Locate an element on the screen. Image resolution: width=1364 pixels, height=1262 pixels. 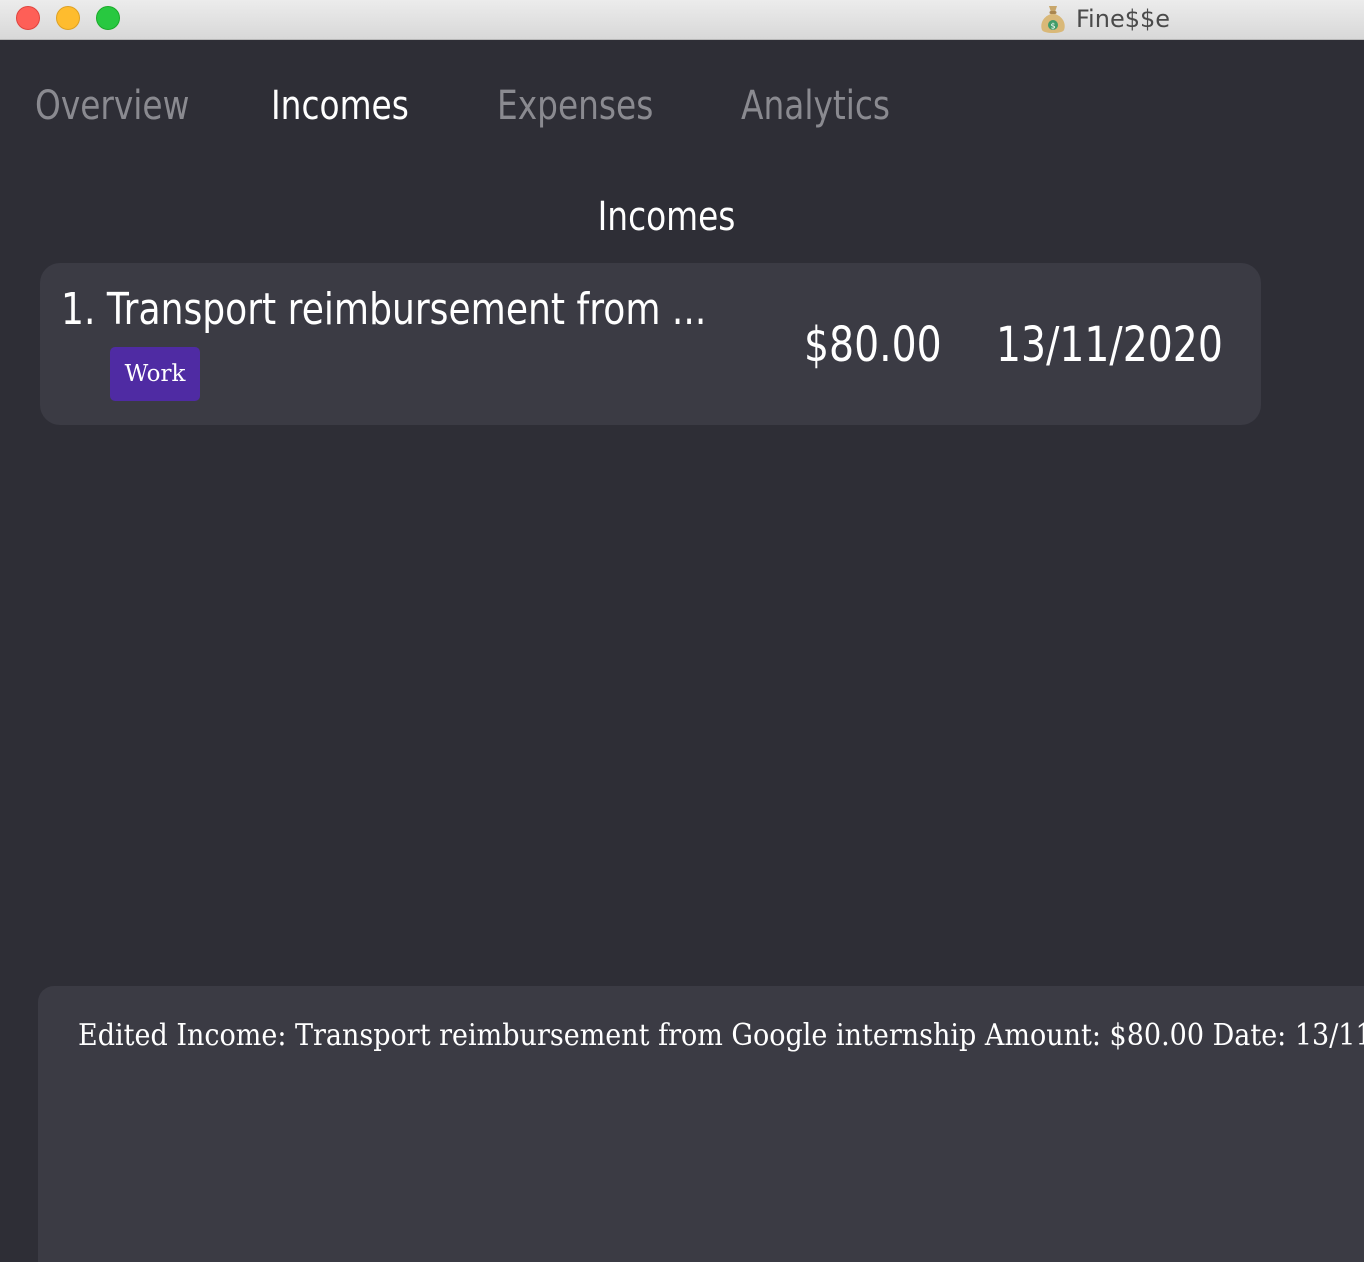
window-title: $ Fine$$e is located at coordinates (1104, 19).